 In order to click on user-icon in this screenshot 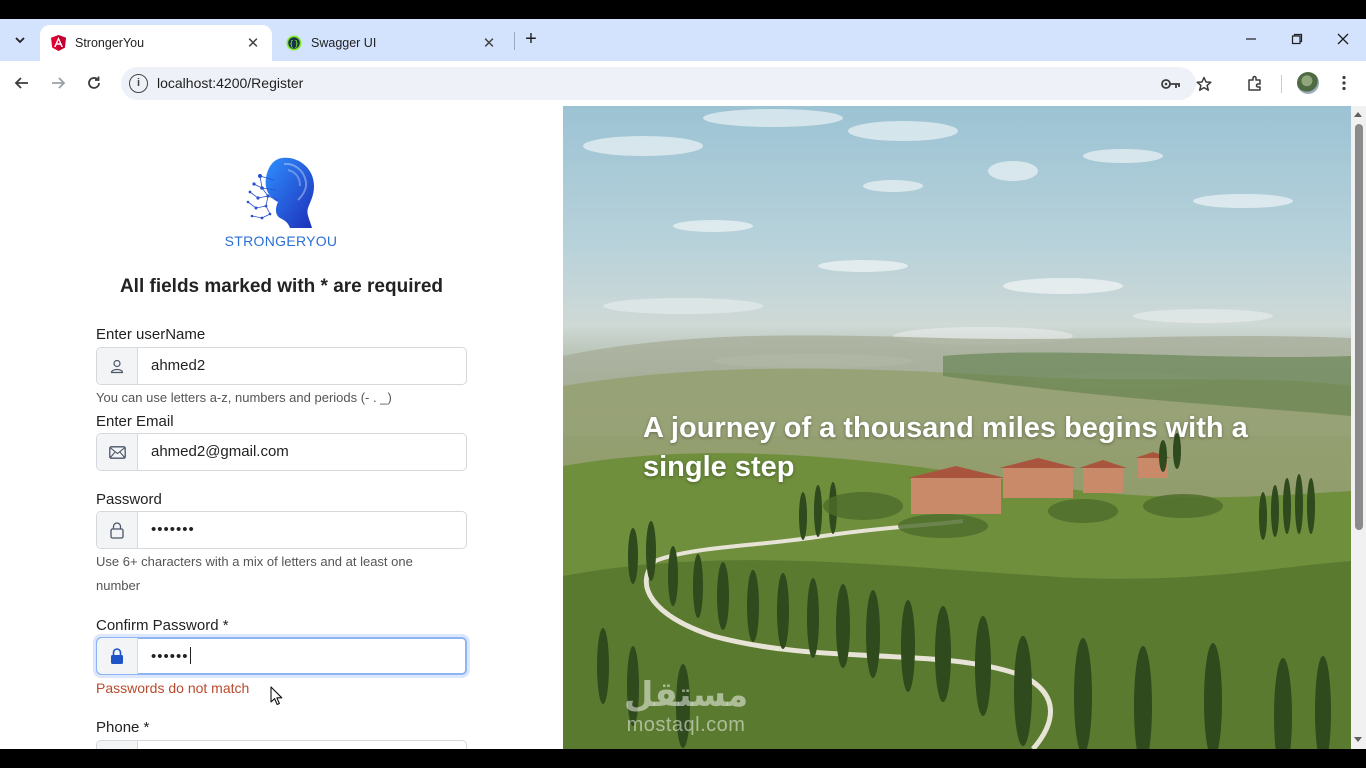, I will do `click(117, 366)`.